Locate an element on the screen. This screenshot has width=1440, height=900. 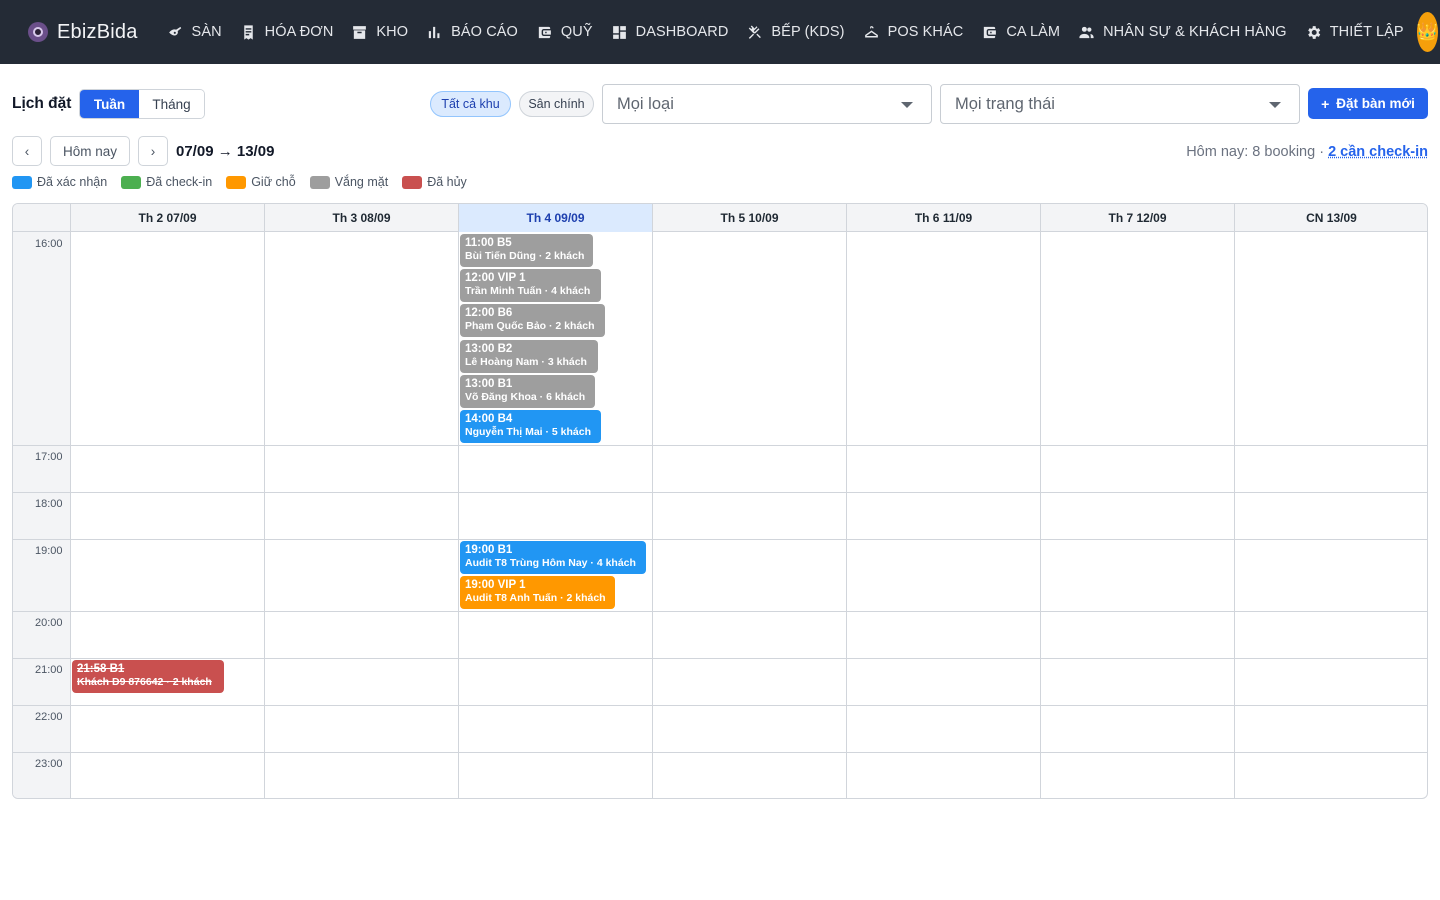
new-booking-button: + Đặt bàn mới is located at coordinates (1368, 103).